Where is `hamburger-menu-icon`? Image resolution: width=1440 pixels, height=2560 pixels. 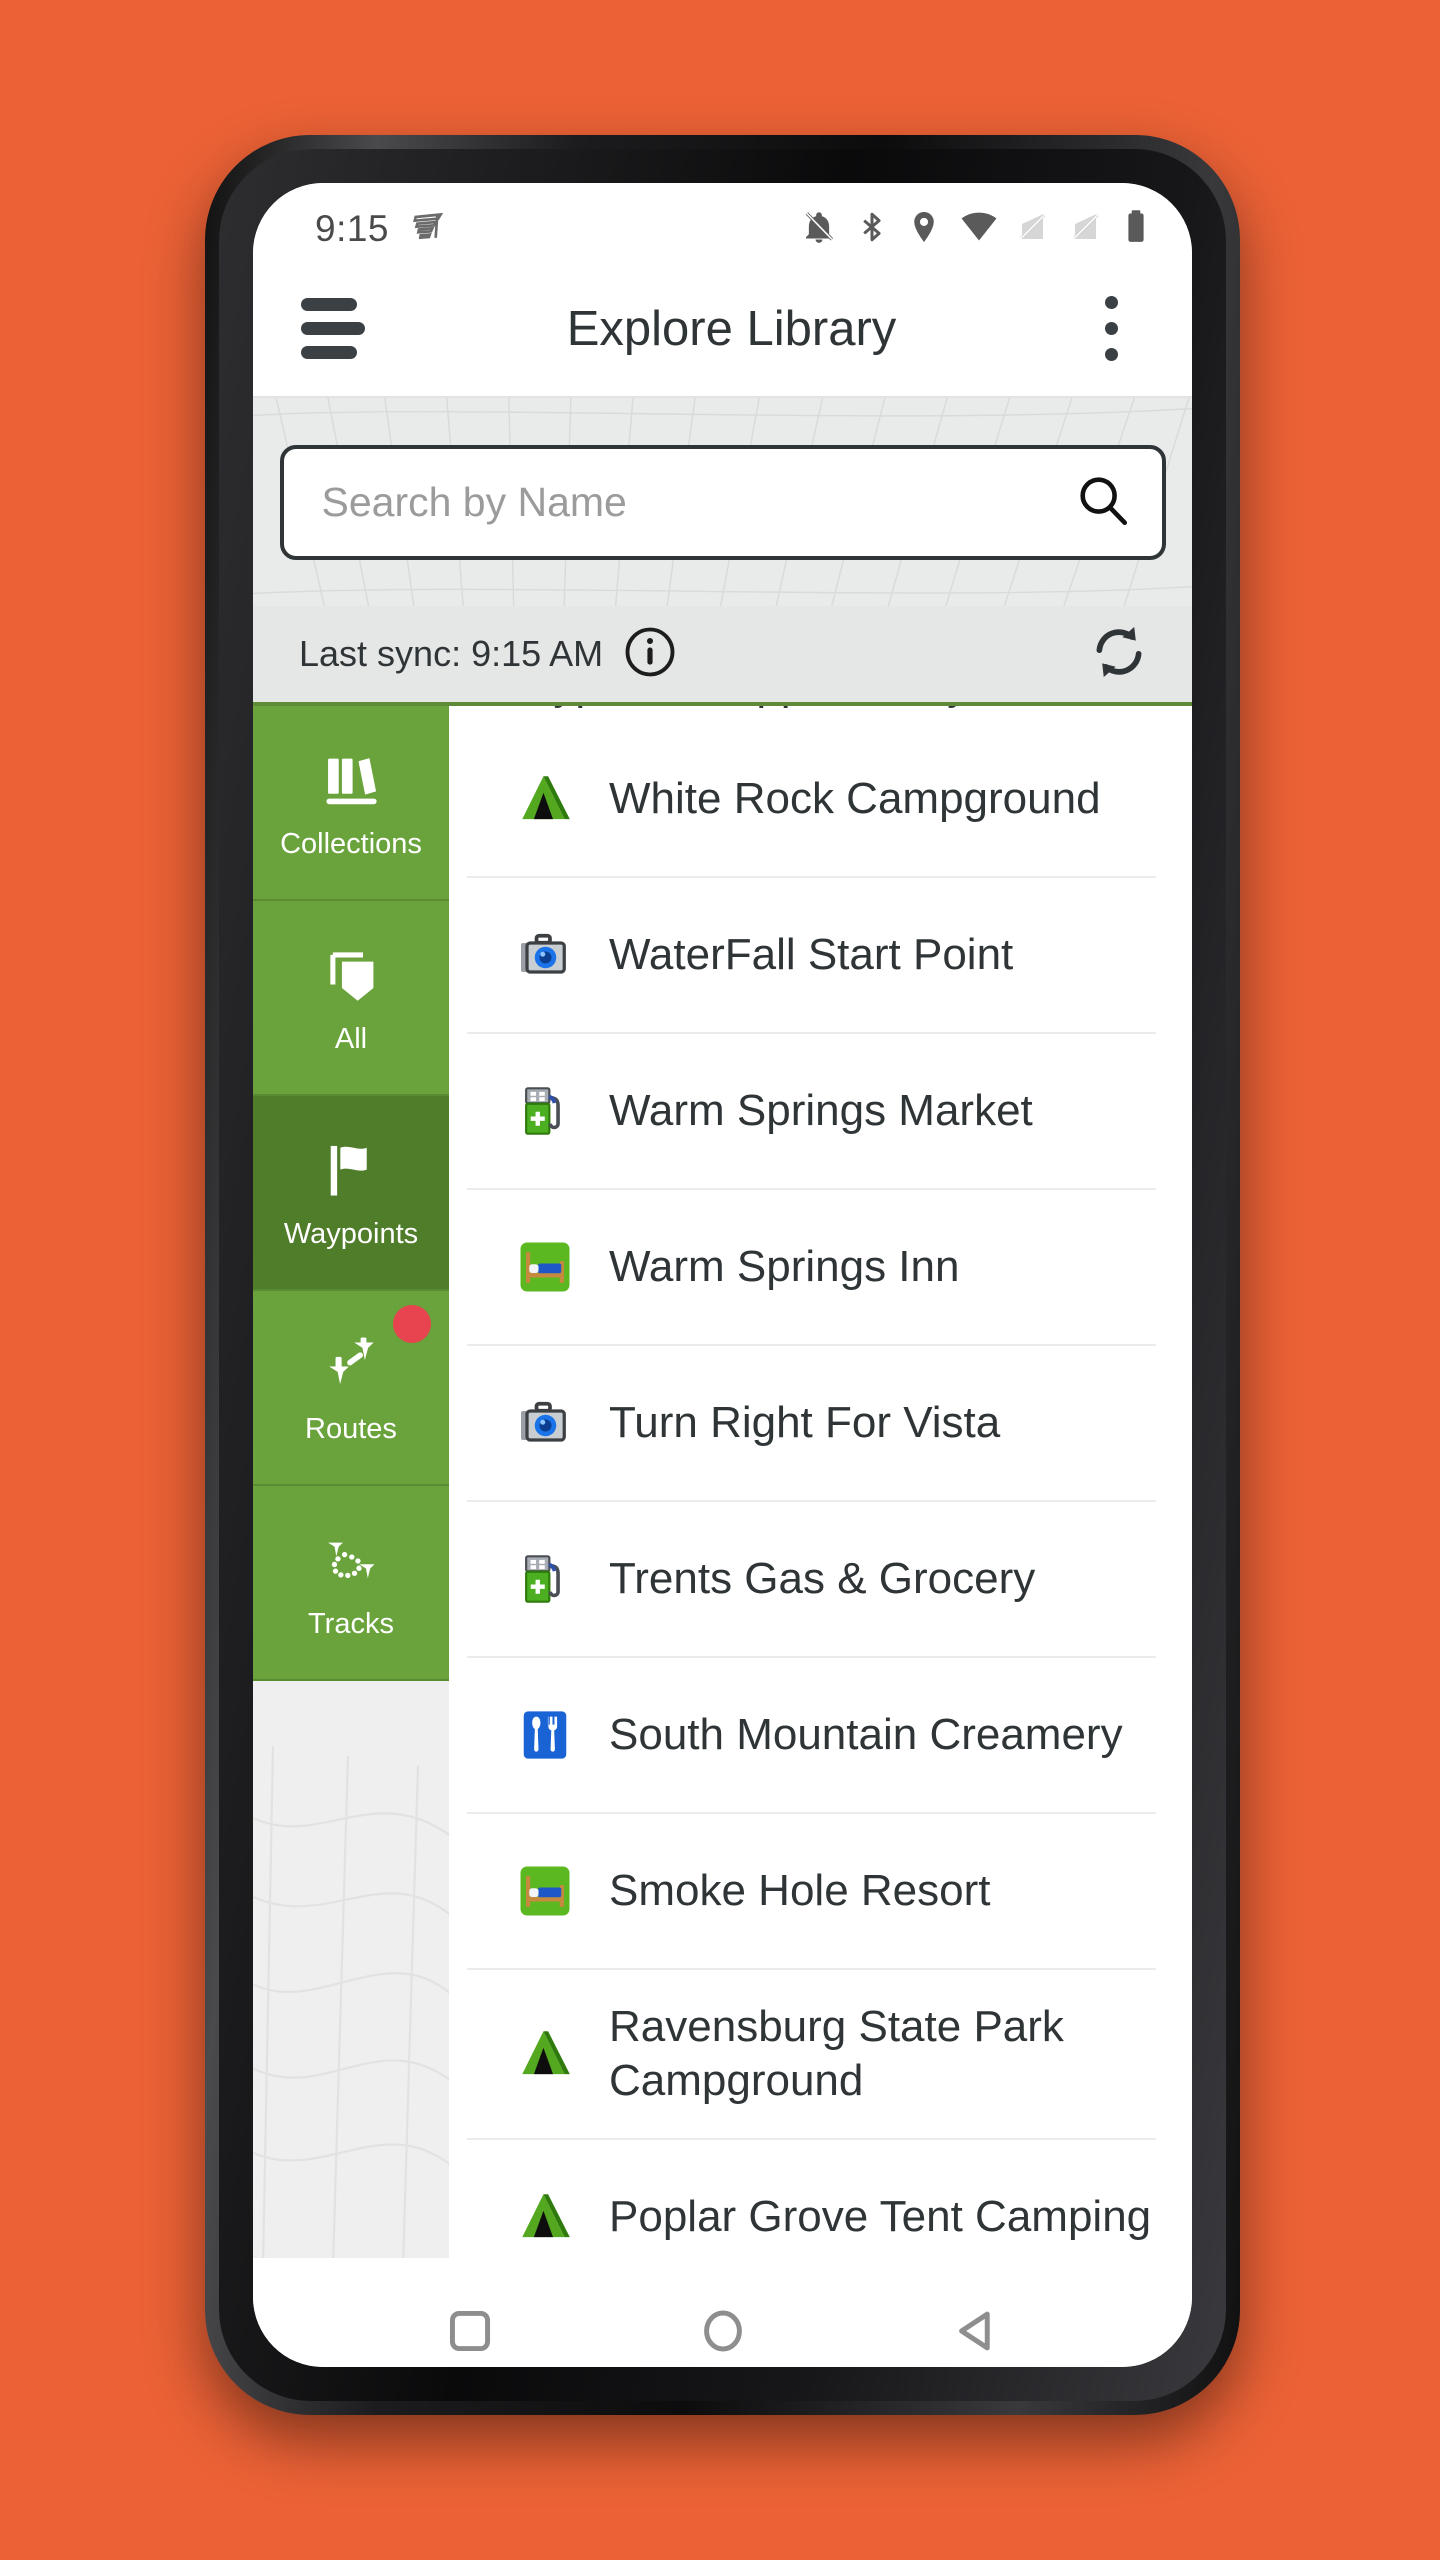 hamburger-menu-icon is located at coordinates (344, 328).